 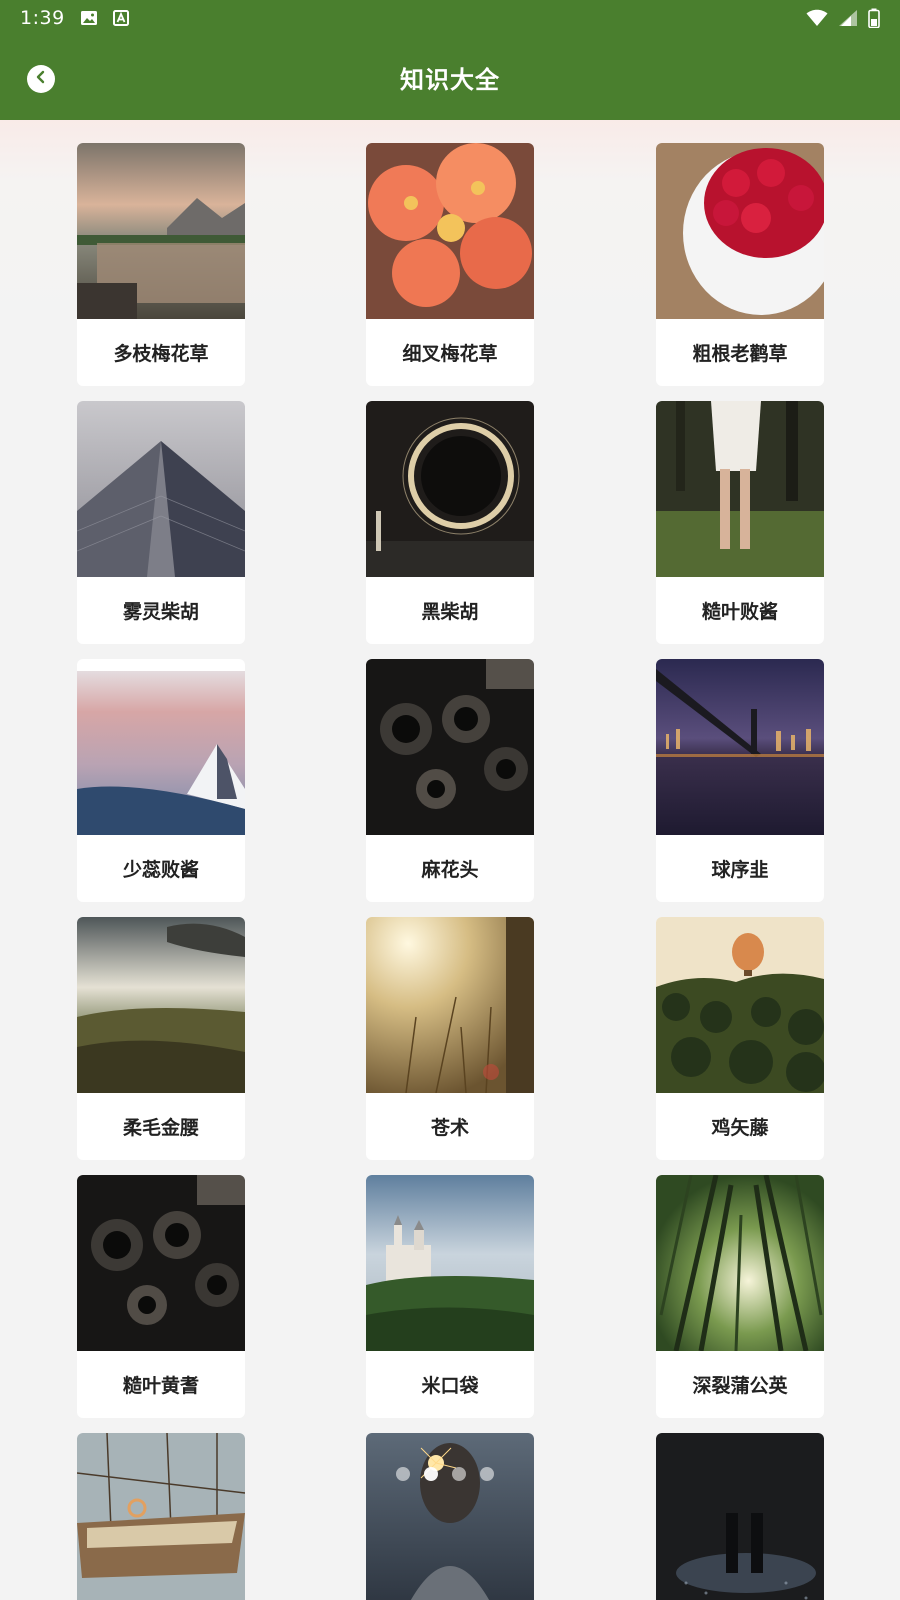 What do you see at coordinates (450, 870) in the screenshot?
I see `card-label: 麻花头` at bounding box center [450, 870].